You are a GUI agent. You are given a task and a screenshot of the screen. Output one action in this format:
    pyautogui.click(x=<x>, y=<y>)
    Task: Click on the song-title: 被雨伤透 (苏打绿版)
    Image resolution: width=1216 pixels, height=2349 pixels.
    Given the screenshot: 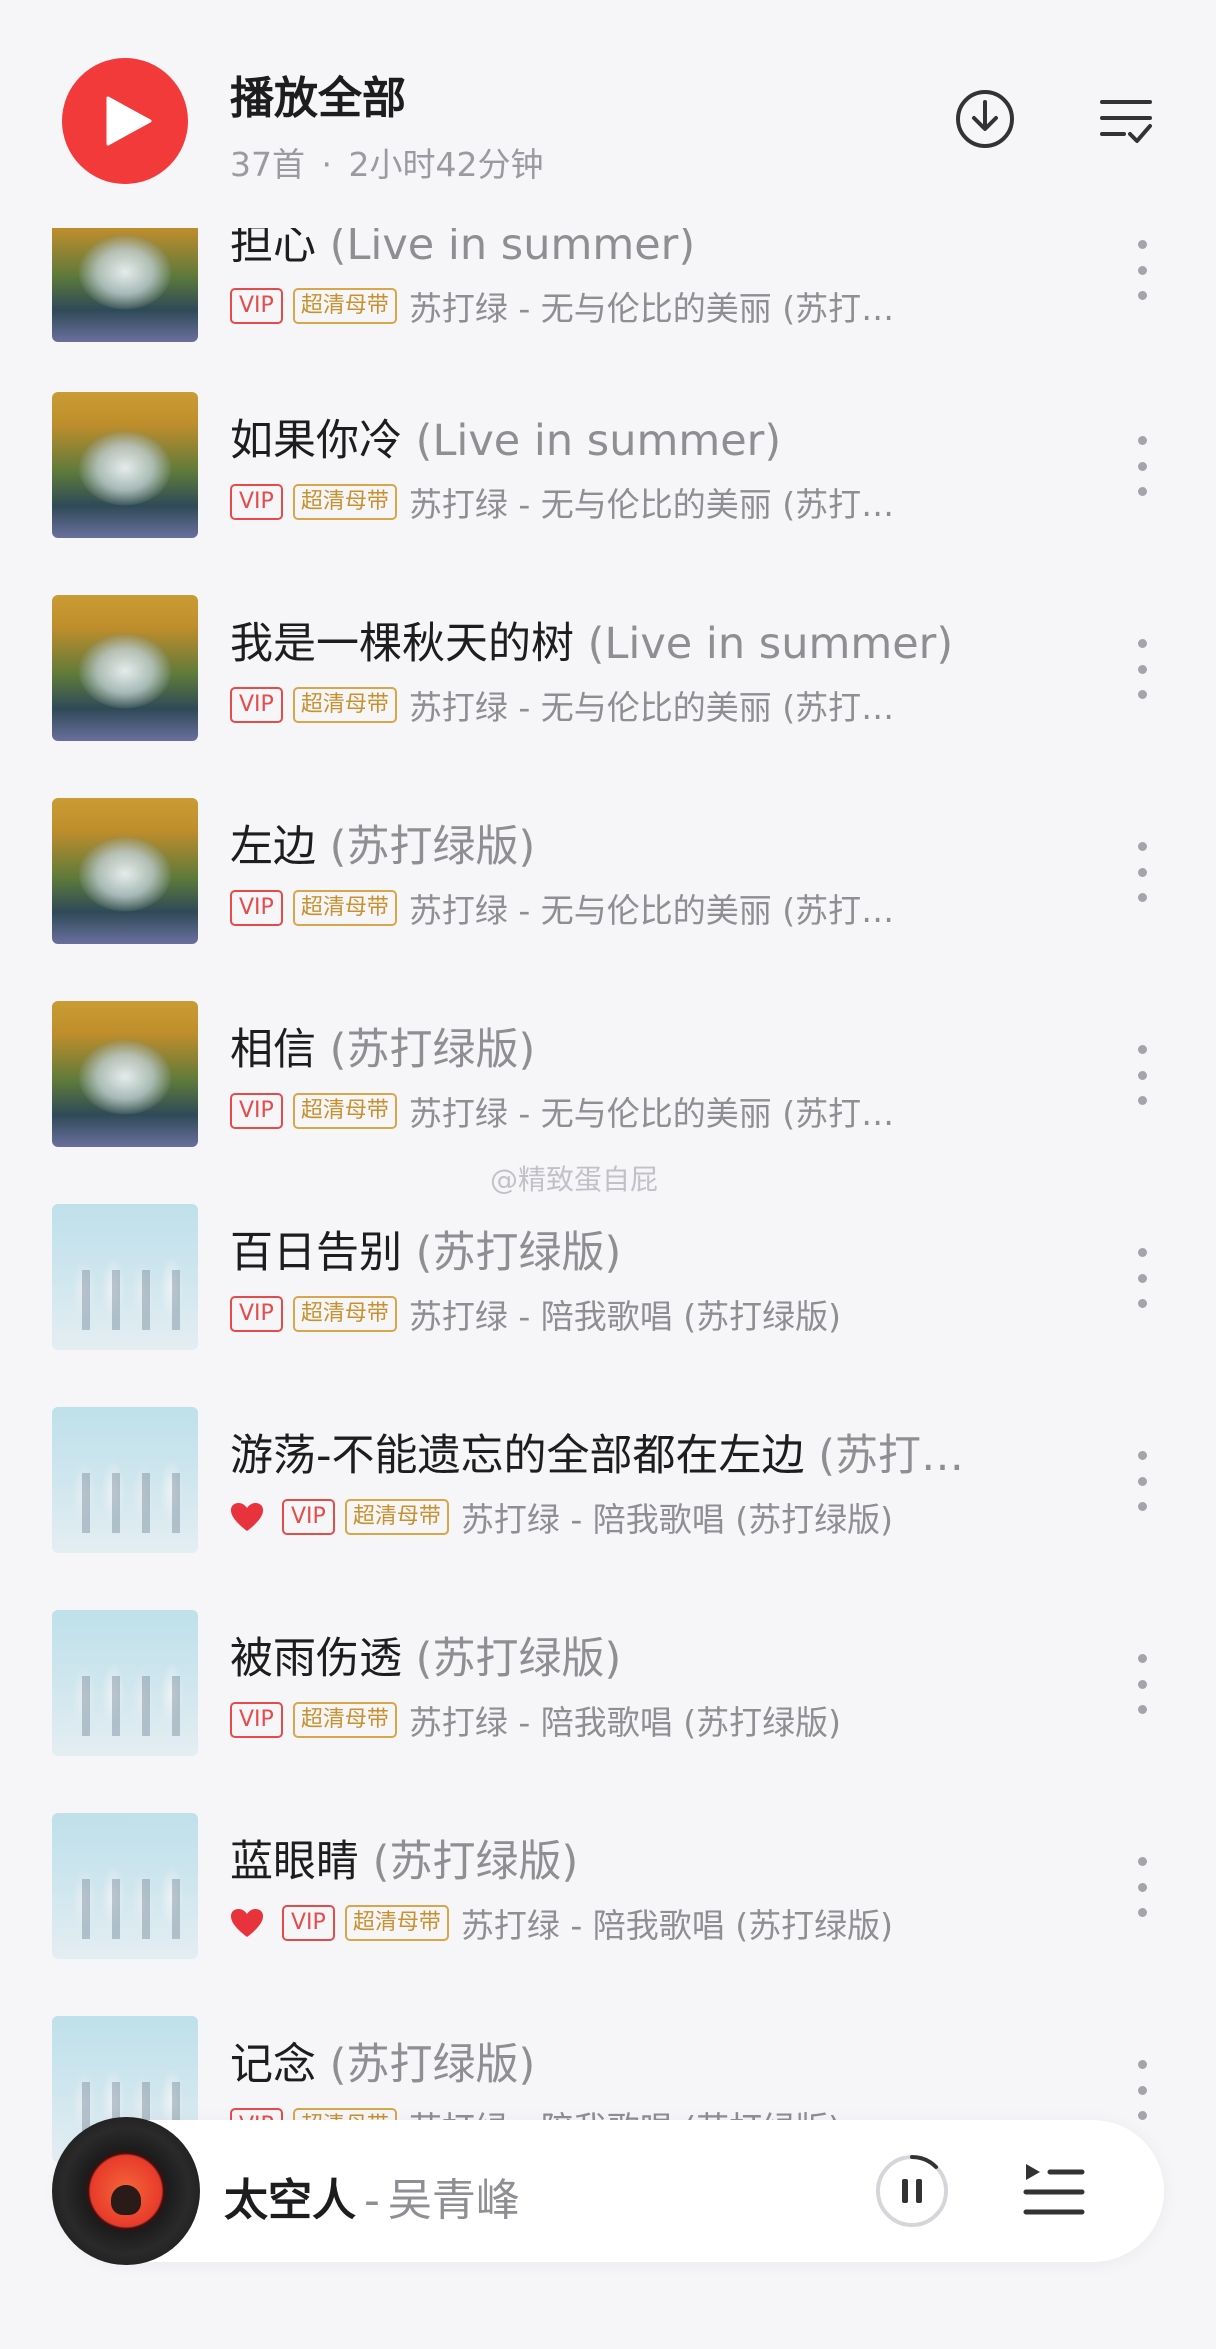 What is the action you would take?
    pyautogui.click(x=620, y=1655)
    